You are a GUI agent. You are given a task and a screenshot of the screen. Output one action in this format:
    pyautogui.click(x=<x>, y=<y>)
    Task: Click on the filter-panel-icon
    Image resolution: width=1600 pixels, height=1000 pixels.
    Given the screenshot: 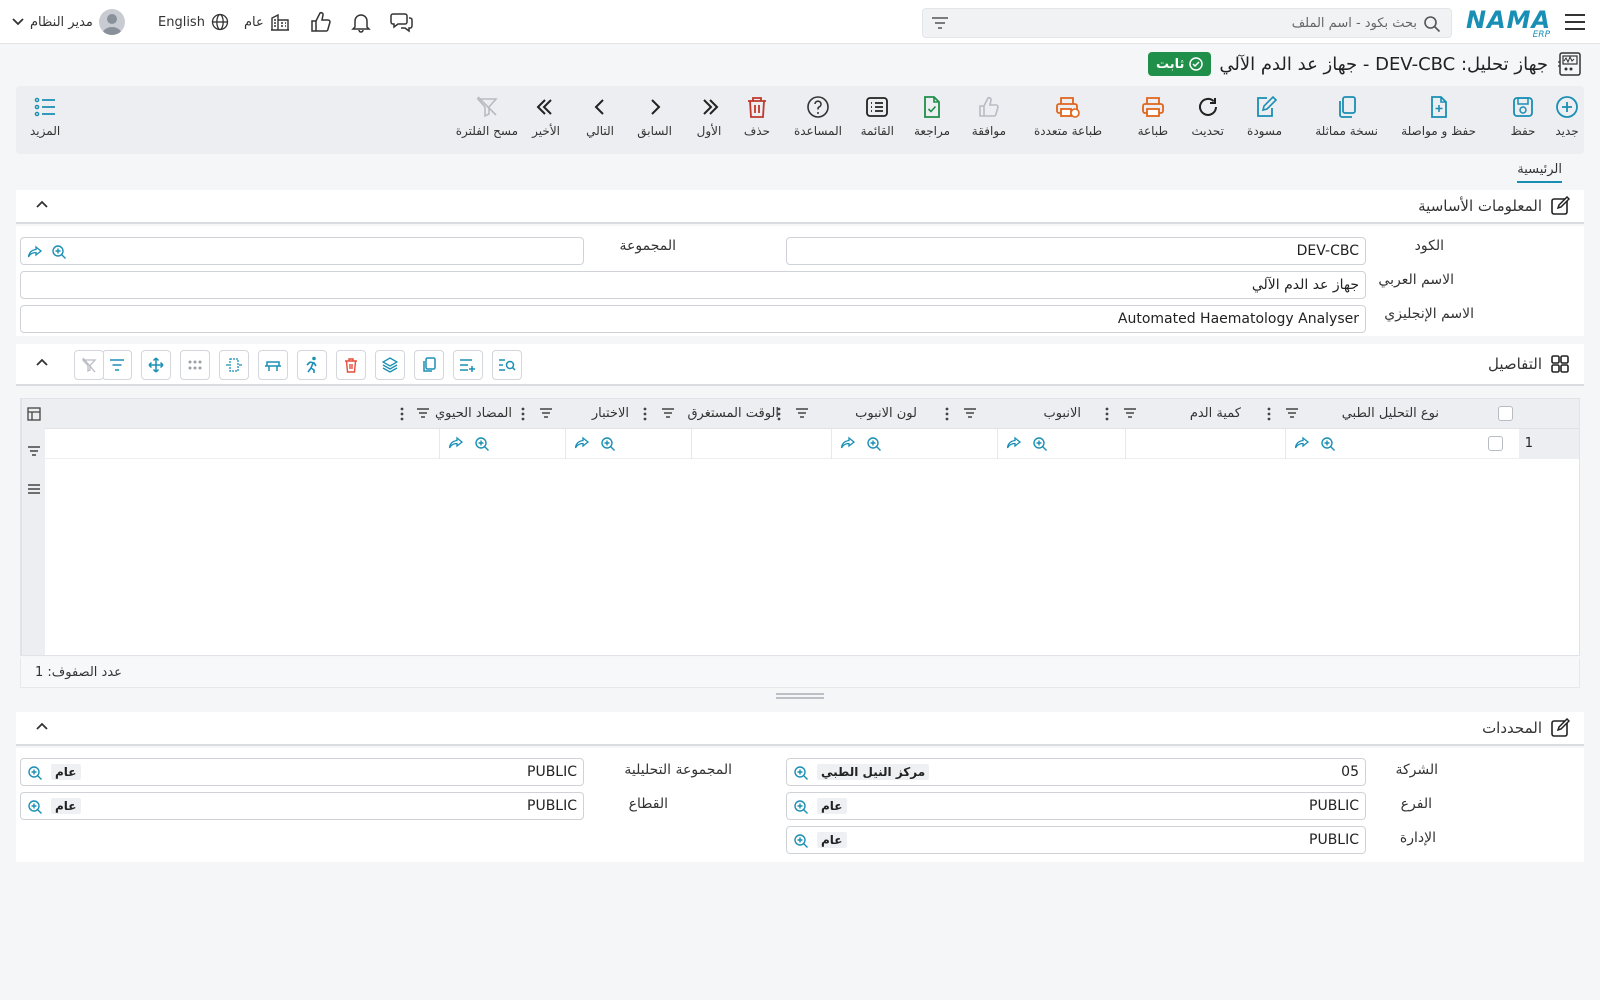 What is the action you would take?
    pyautogui.click(x=34, y=451)
    